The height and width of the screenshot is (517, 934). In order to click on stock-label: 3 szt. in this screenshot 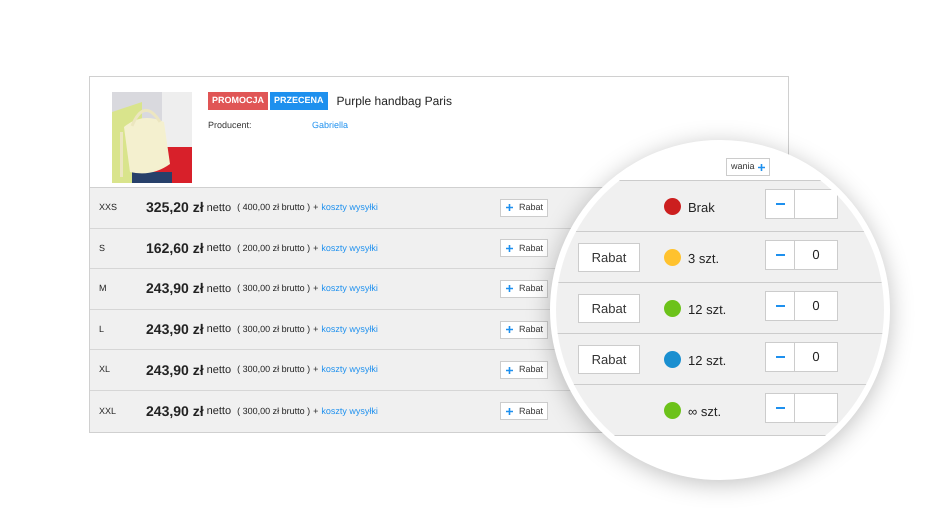, I will do `click(704, 259)`.